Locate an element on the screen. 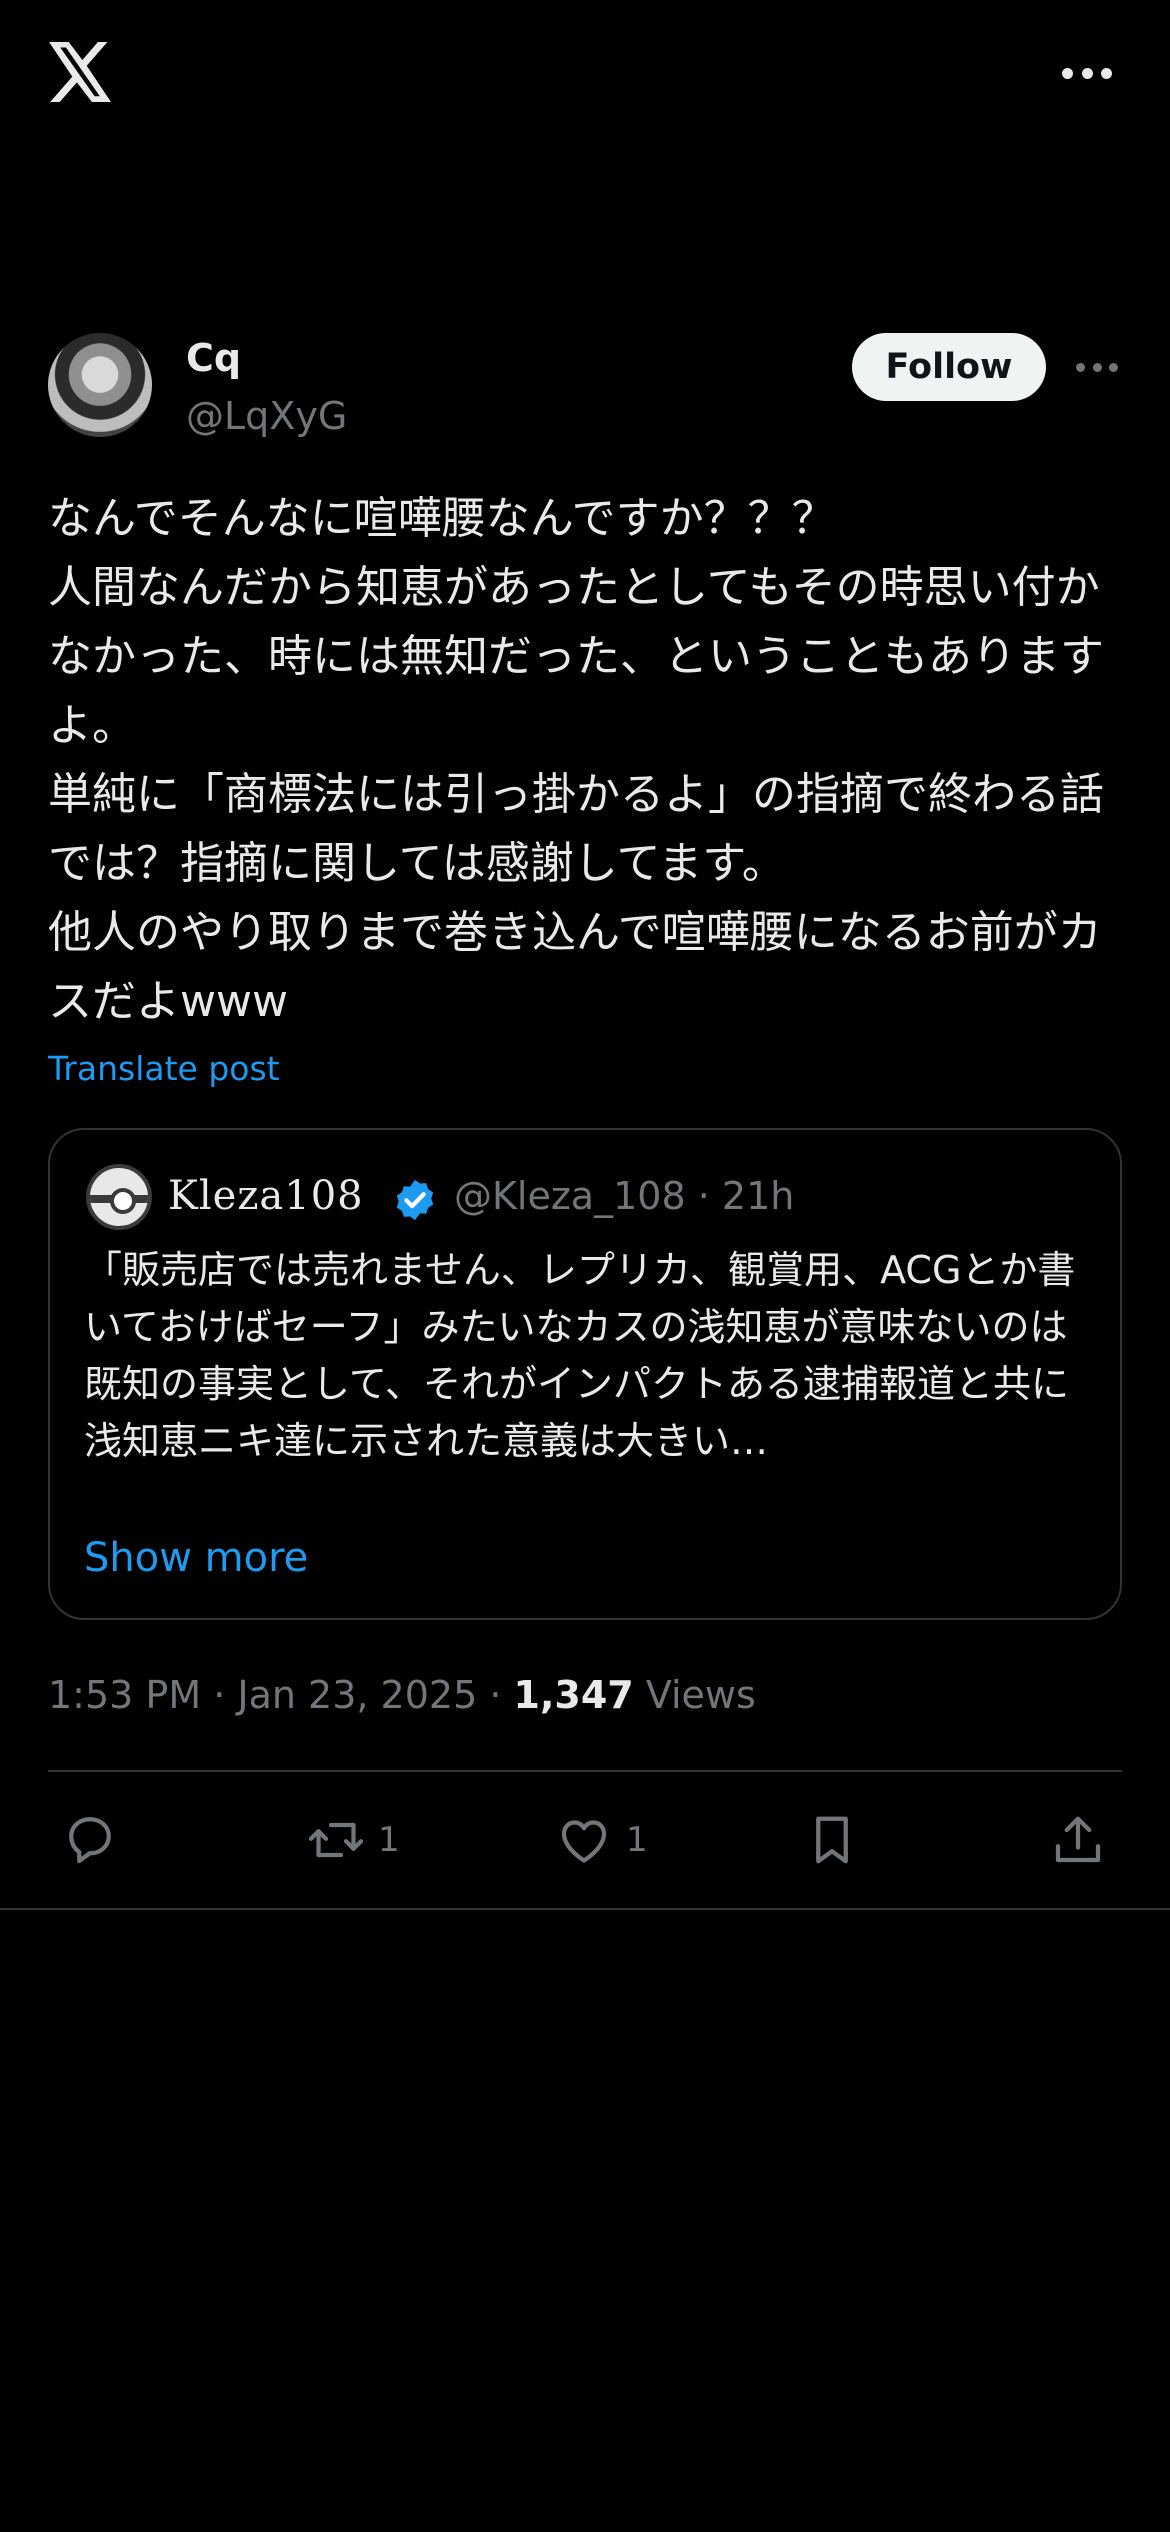 Image resolution: width=1170 pixels, height=2532 pixels. quoted-meta: @Kleza_108 · 21h is located at coordinates (624, 1196).